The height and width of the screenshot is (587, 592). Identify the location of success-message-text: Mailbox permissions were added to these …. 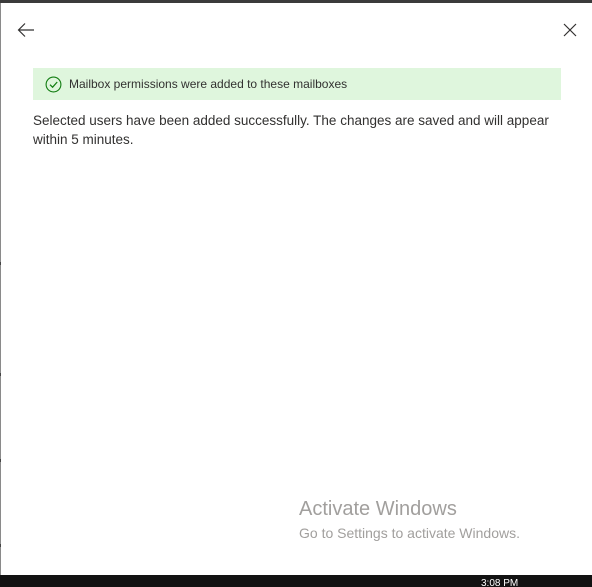
(208, 84).